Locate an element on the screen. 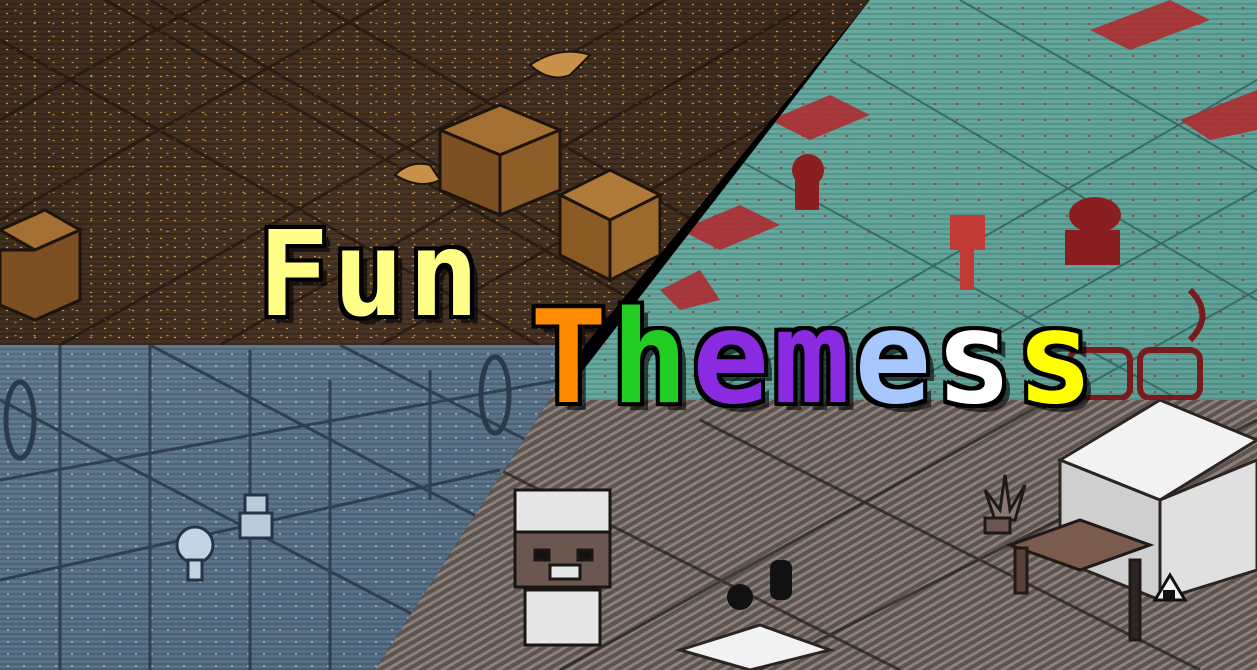 This screenshot has height=670, width=1257. table-icon is located at coordinates (1080, 580).